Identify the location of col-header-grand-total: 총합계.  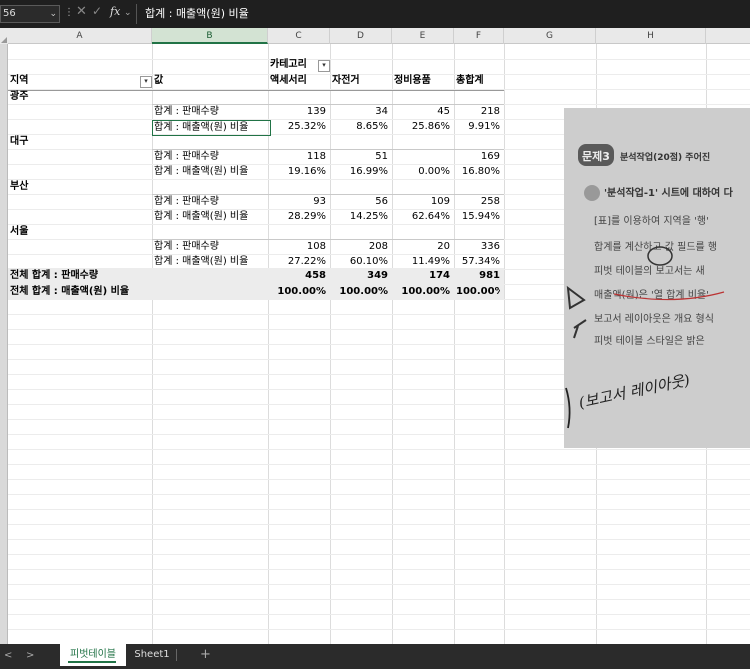
(470, 80).